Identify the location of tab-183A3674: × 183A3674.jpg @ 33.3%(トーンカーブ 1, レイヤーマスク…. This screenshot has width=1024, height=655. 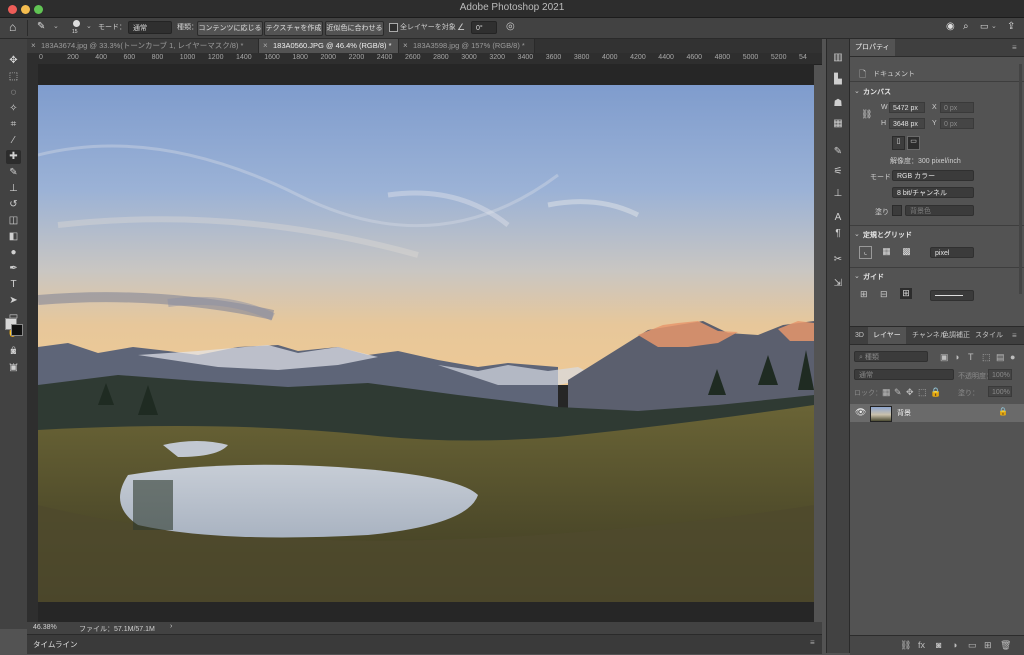
(143, 46).